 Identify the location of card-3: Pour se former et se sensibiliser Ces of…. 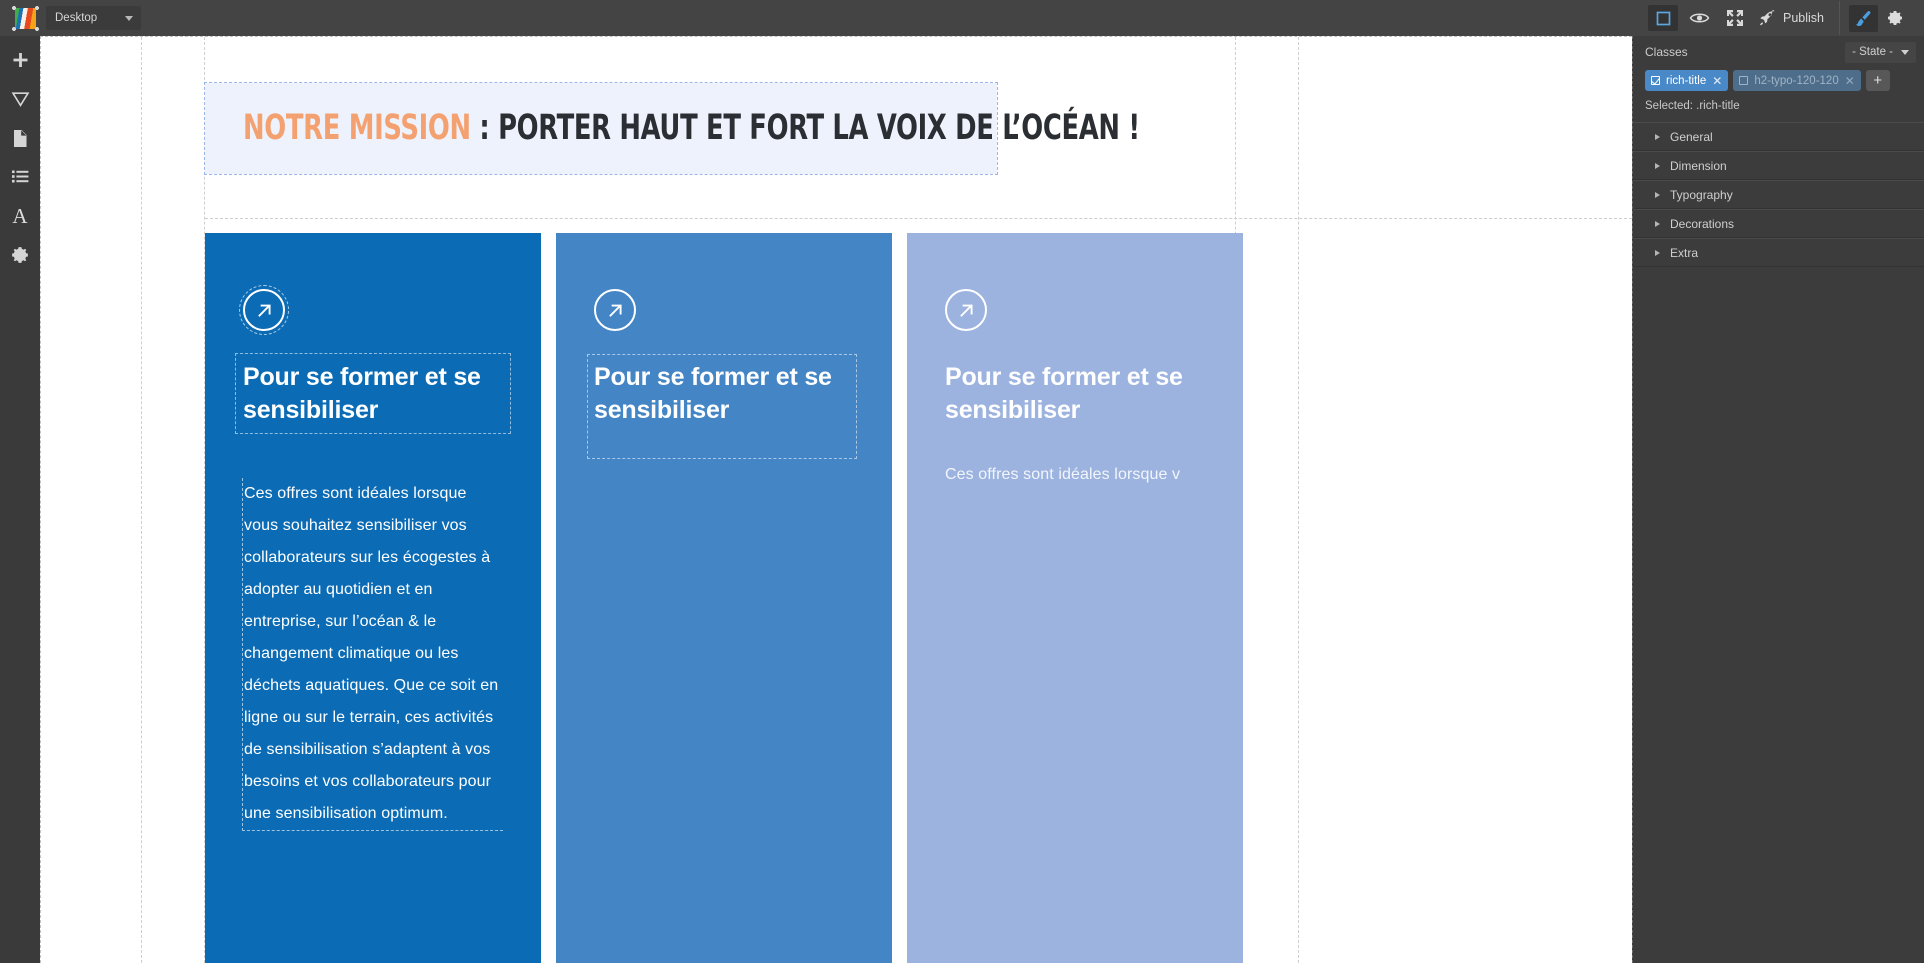
(1075, 598).